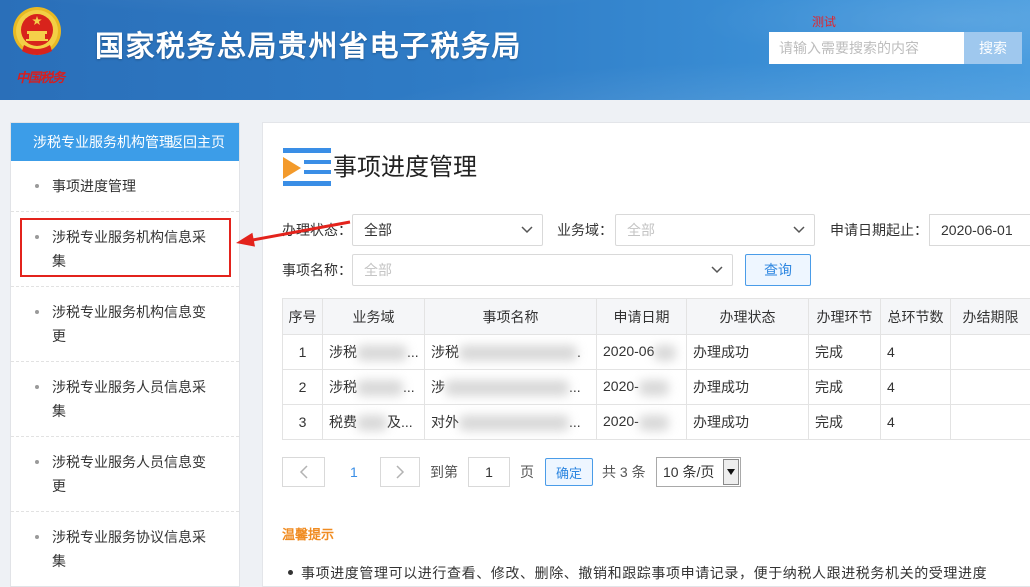  Describe the element at coordinates (629, 351) in the screenshot. I see `cell-text: 2020-06` at that location.